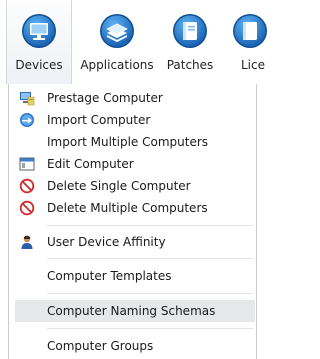  What do you see at coordinates (39, 31) in the screenshot?
I see `monitor-icon` at bounding box center [39, 31].